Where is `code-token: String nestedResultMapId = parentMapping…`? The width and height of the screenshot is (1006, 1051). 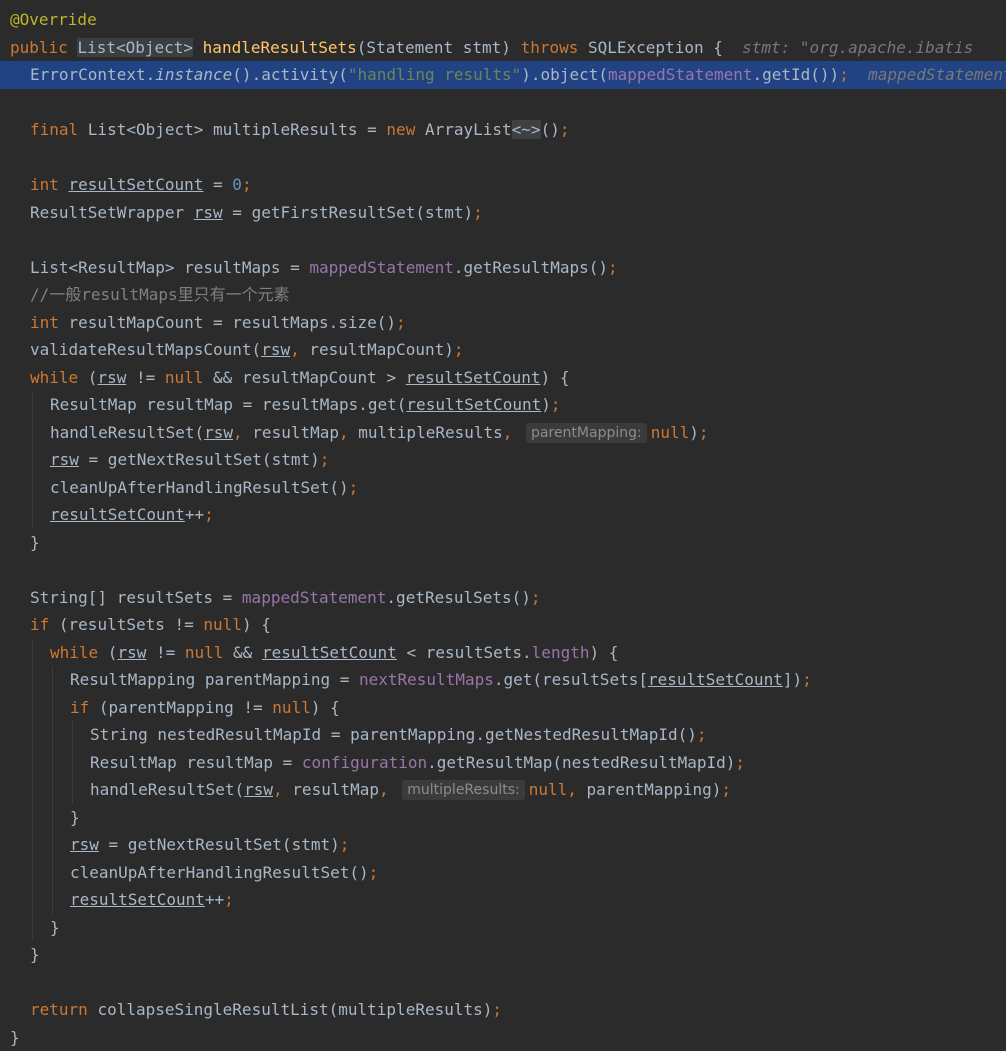
code-token: String nestedResultMapId = parentMapping… is located at coordinates (393, 734).